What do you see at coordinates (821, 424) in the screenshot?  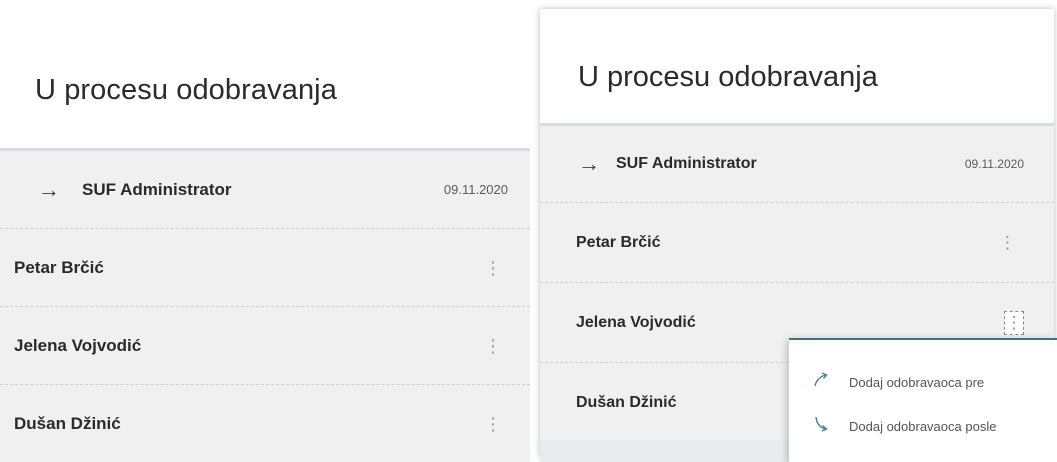 I see `arrow-down-right-icon` at bounding box center [821, 424].